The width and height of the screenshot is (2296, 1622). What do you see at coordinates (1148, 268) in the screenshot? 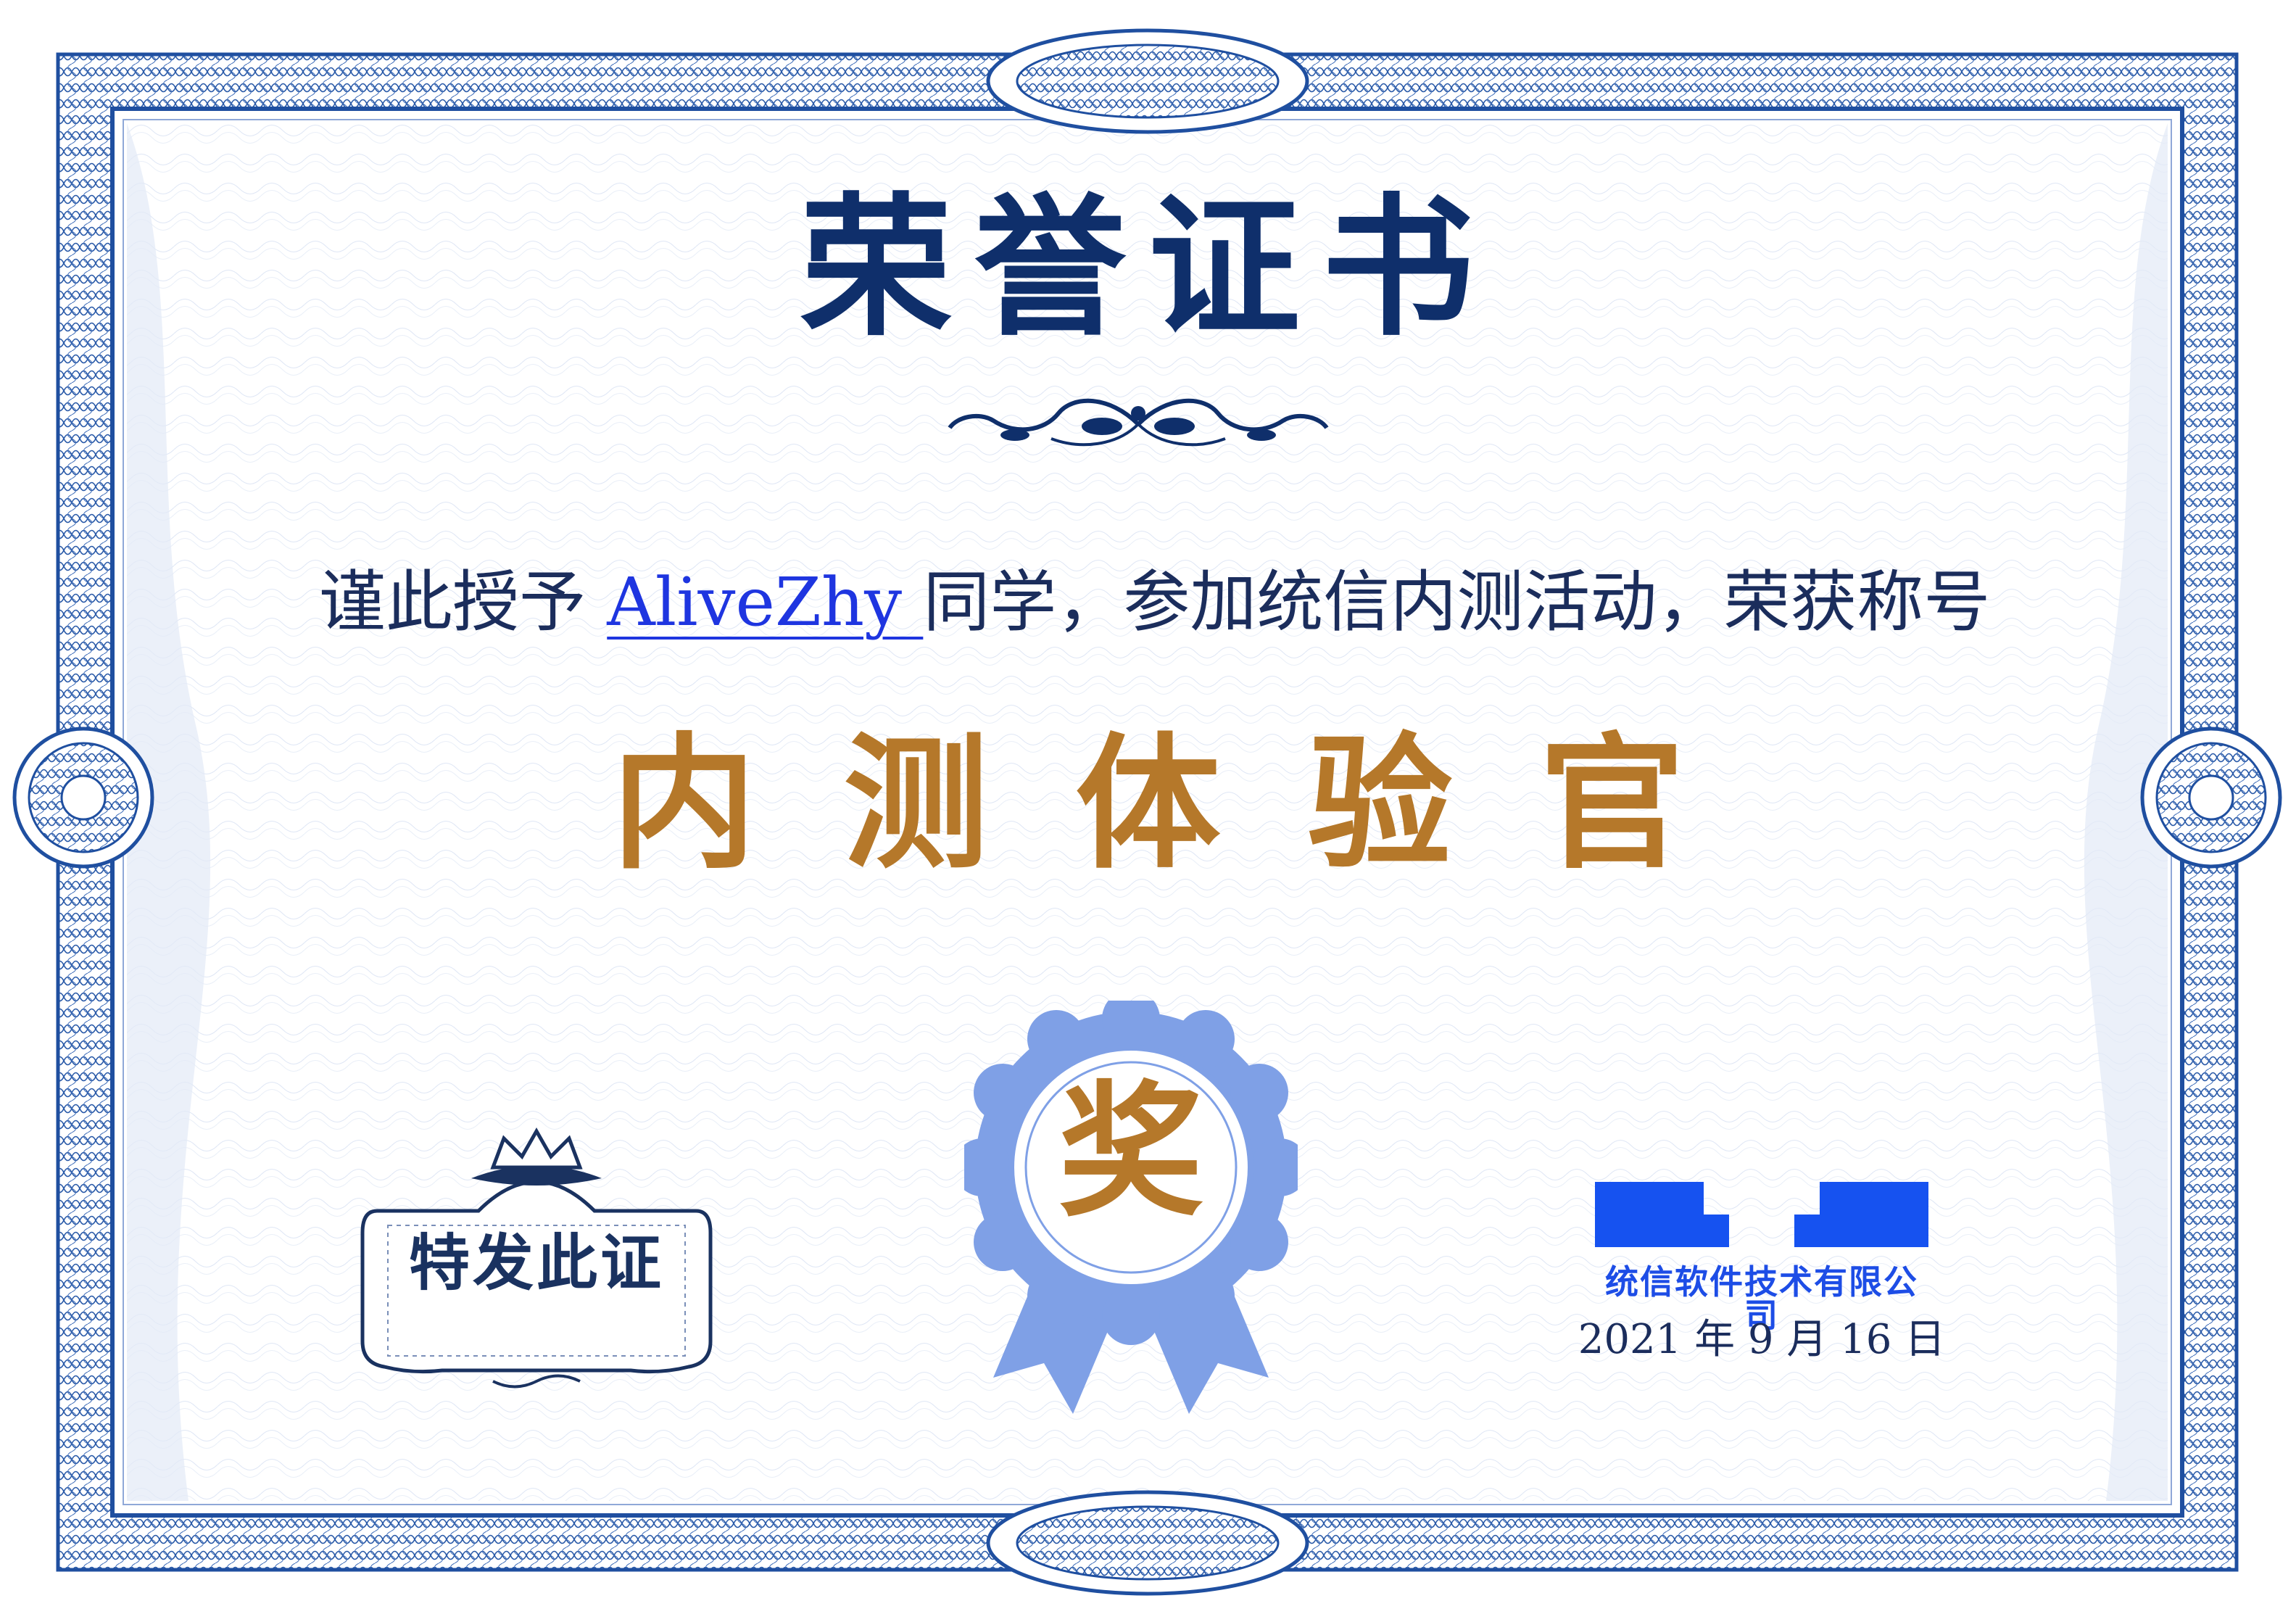
I see `certificate-title: 荣誉证书` at bounding box center [1148, 268].